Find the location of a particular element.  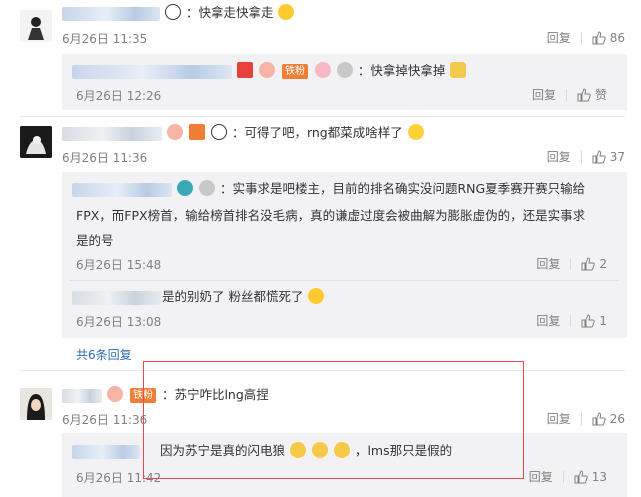

like-count: 赞 is located at coordinates (600, 95).